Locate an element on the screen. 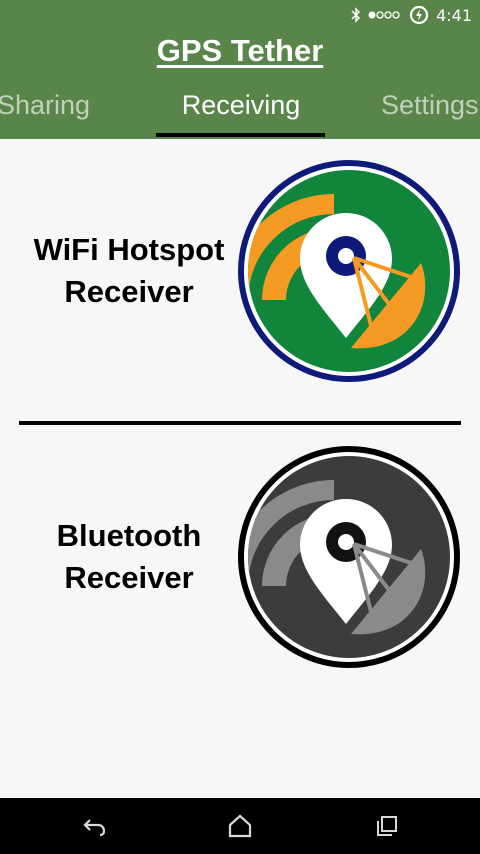 The width and height of the screenshot is (480, 854). tab-receiving: Receiving is located at coordinates (241, 105).